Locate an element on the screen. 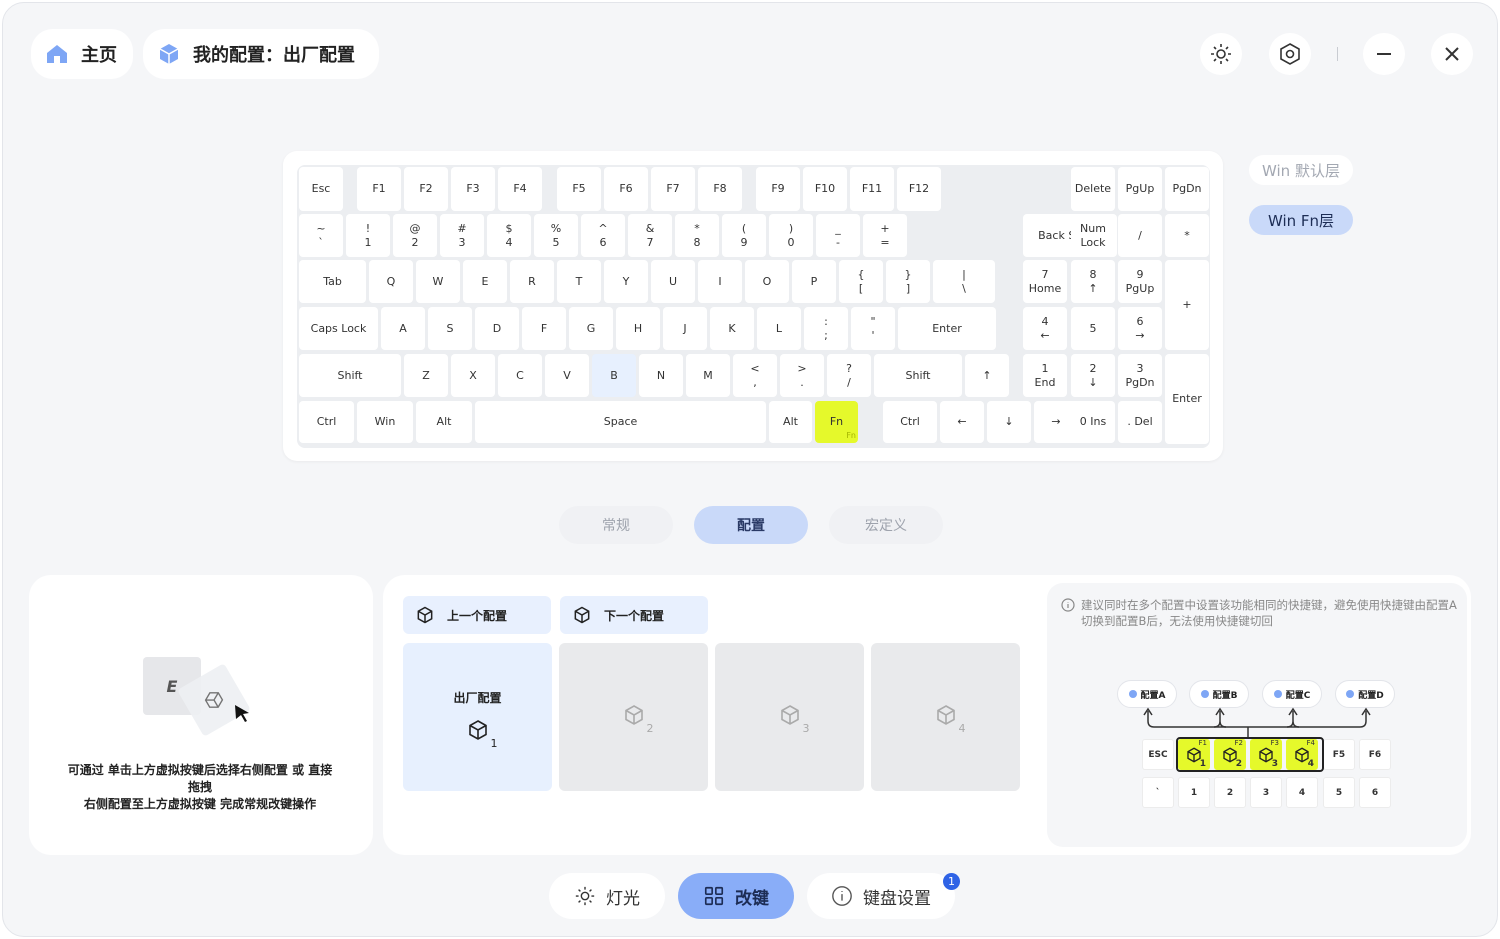 This screenshot has width=1500, height=939. key-numlock: Num Lock is located at coordinates (1093, 235).